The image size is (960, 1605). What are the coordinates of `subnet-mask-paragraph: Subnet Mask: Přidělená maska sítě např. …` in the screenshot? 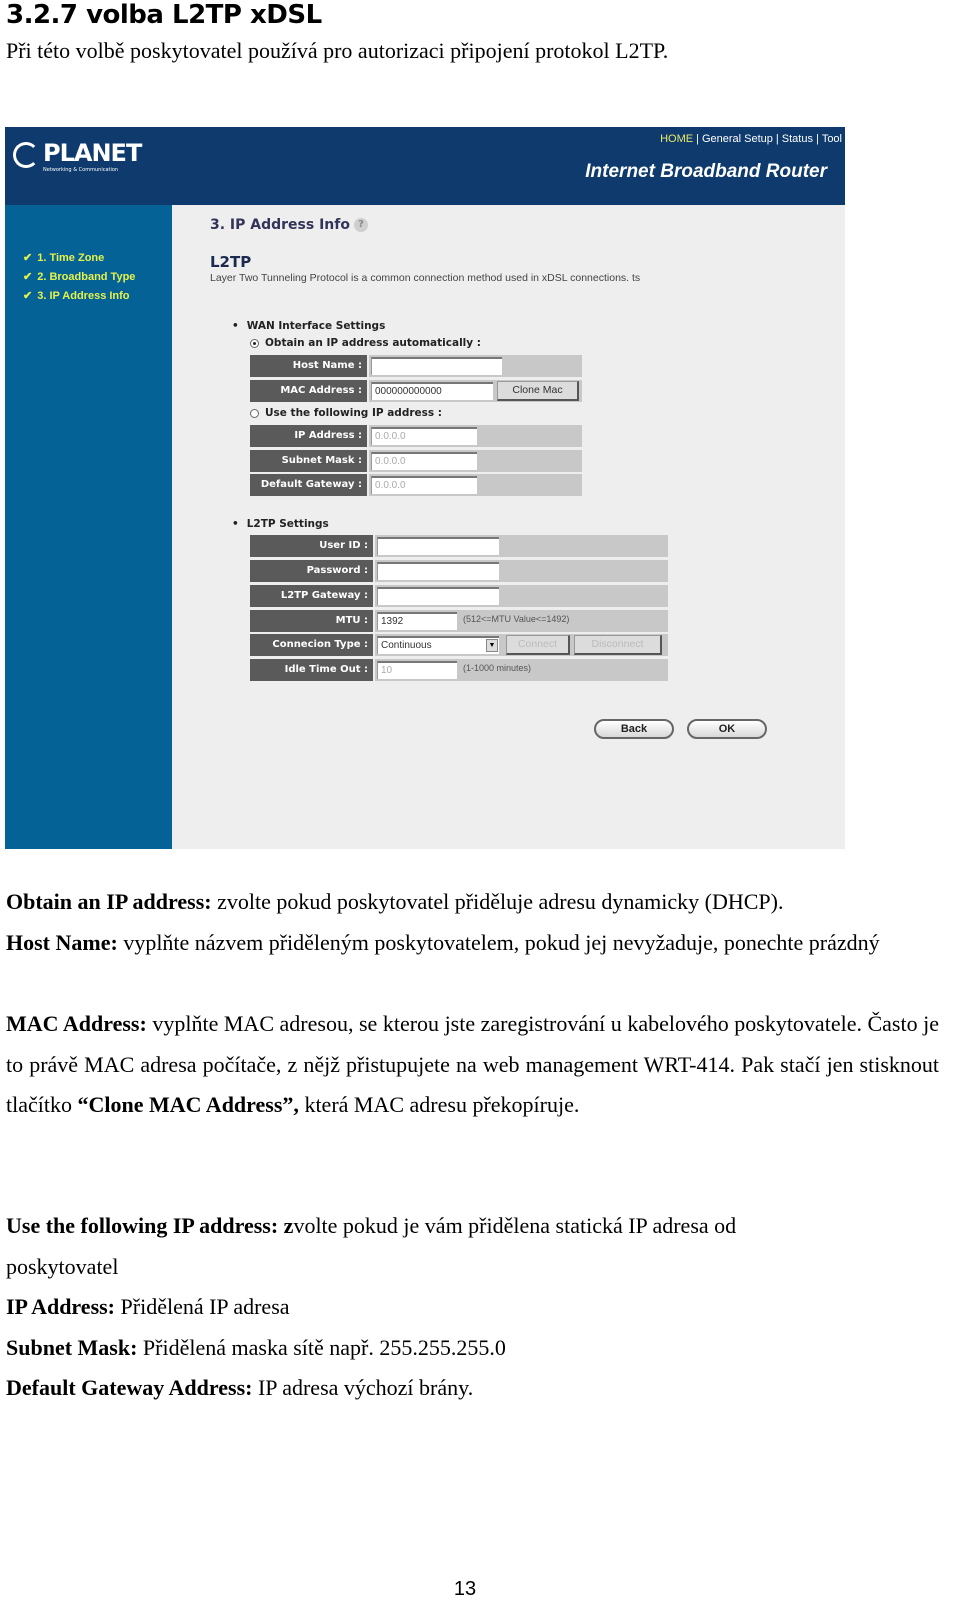 It's located at (256, 1347).